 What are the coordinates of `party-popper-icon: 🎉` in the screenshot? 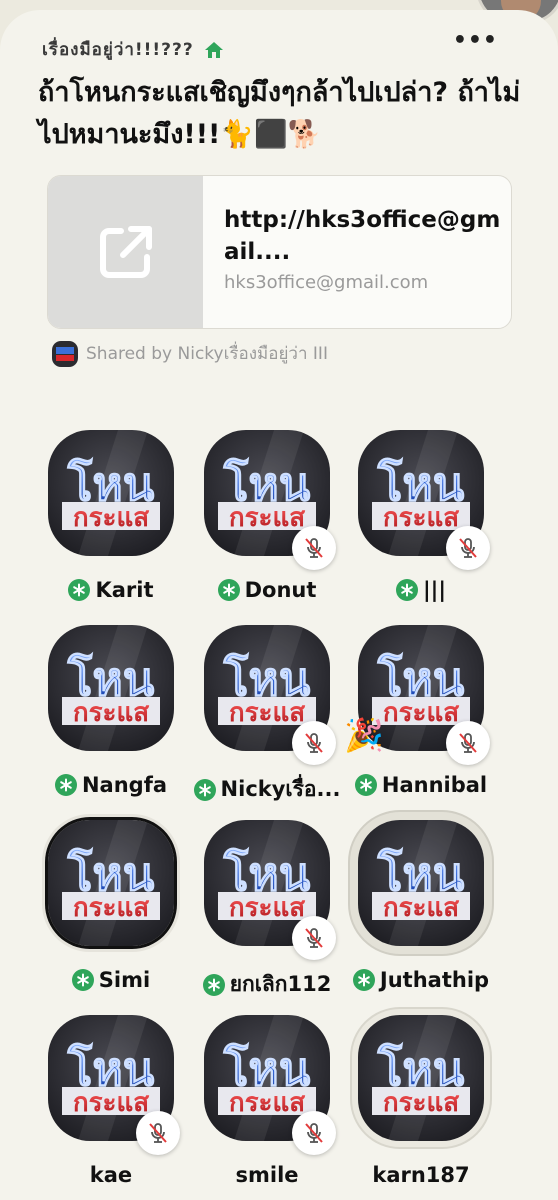 It's located at (364, 735).